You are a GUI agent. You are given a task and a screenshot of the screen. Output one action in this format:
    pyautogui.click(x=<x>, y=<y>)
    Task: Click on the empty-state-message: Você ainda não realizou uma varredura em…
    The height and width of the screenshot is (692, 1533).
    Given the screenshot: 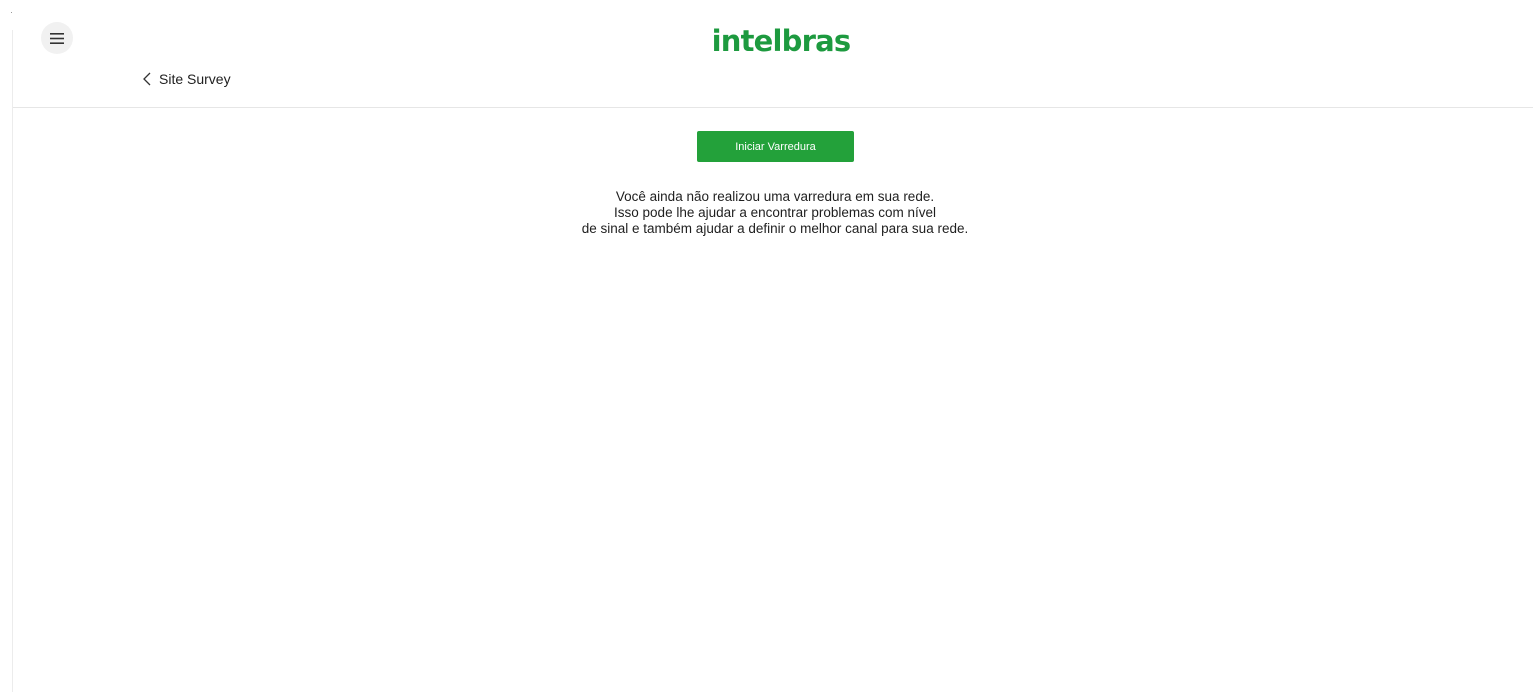 What is the action you would take?
    pyautogui.click(x=775, y=213)
    